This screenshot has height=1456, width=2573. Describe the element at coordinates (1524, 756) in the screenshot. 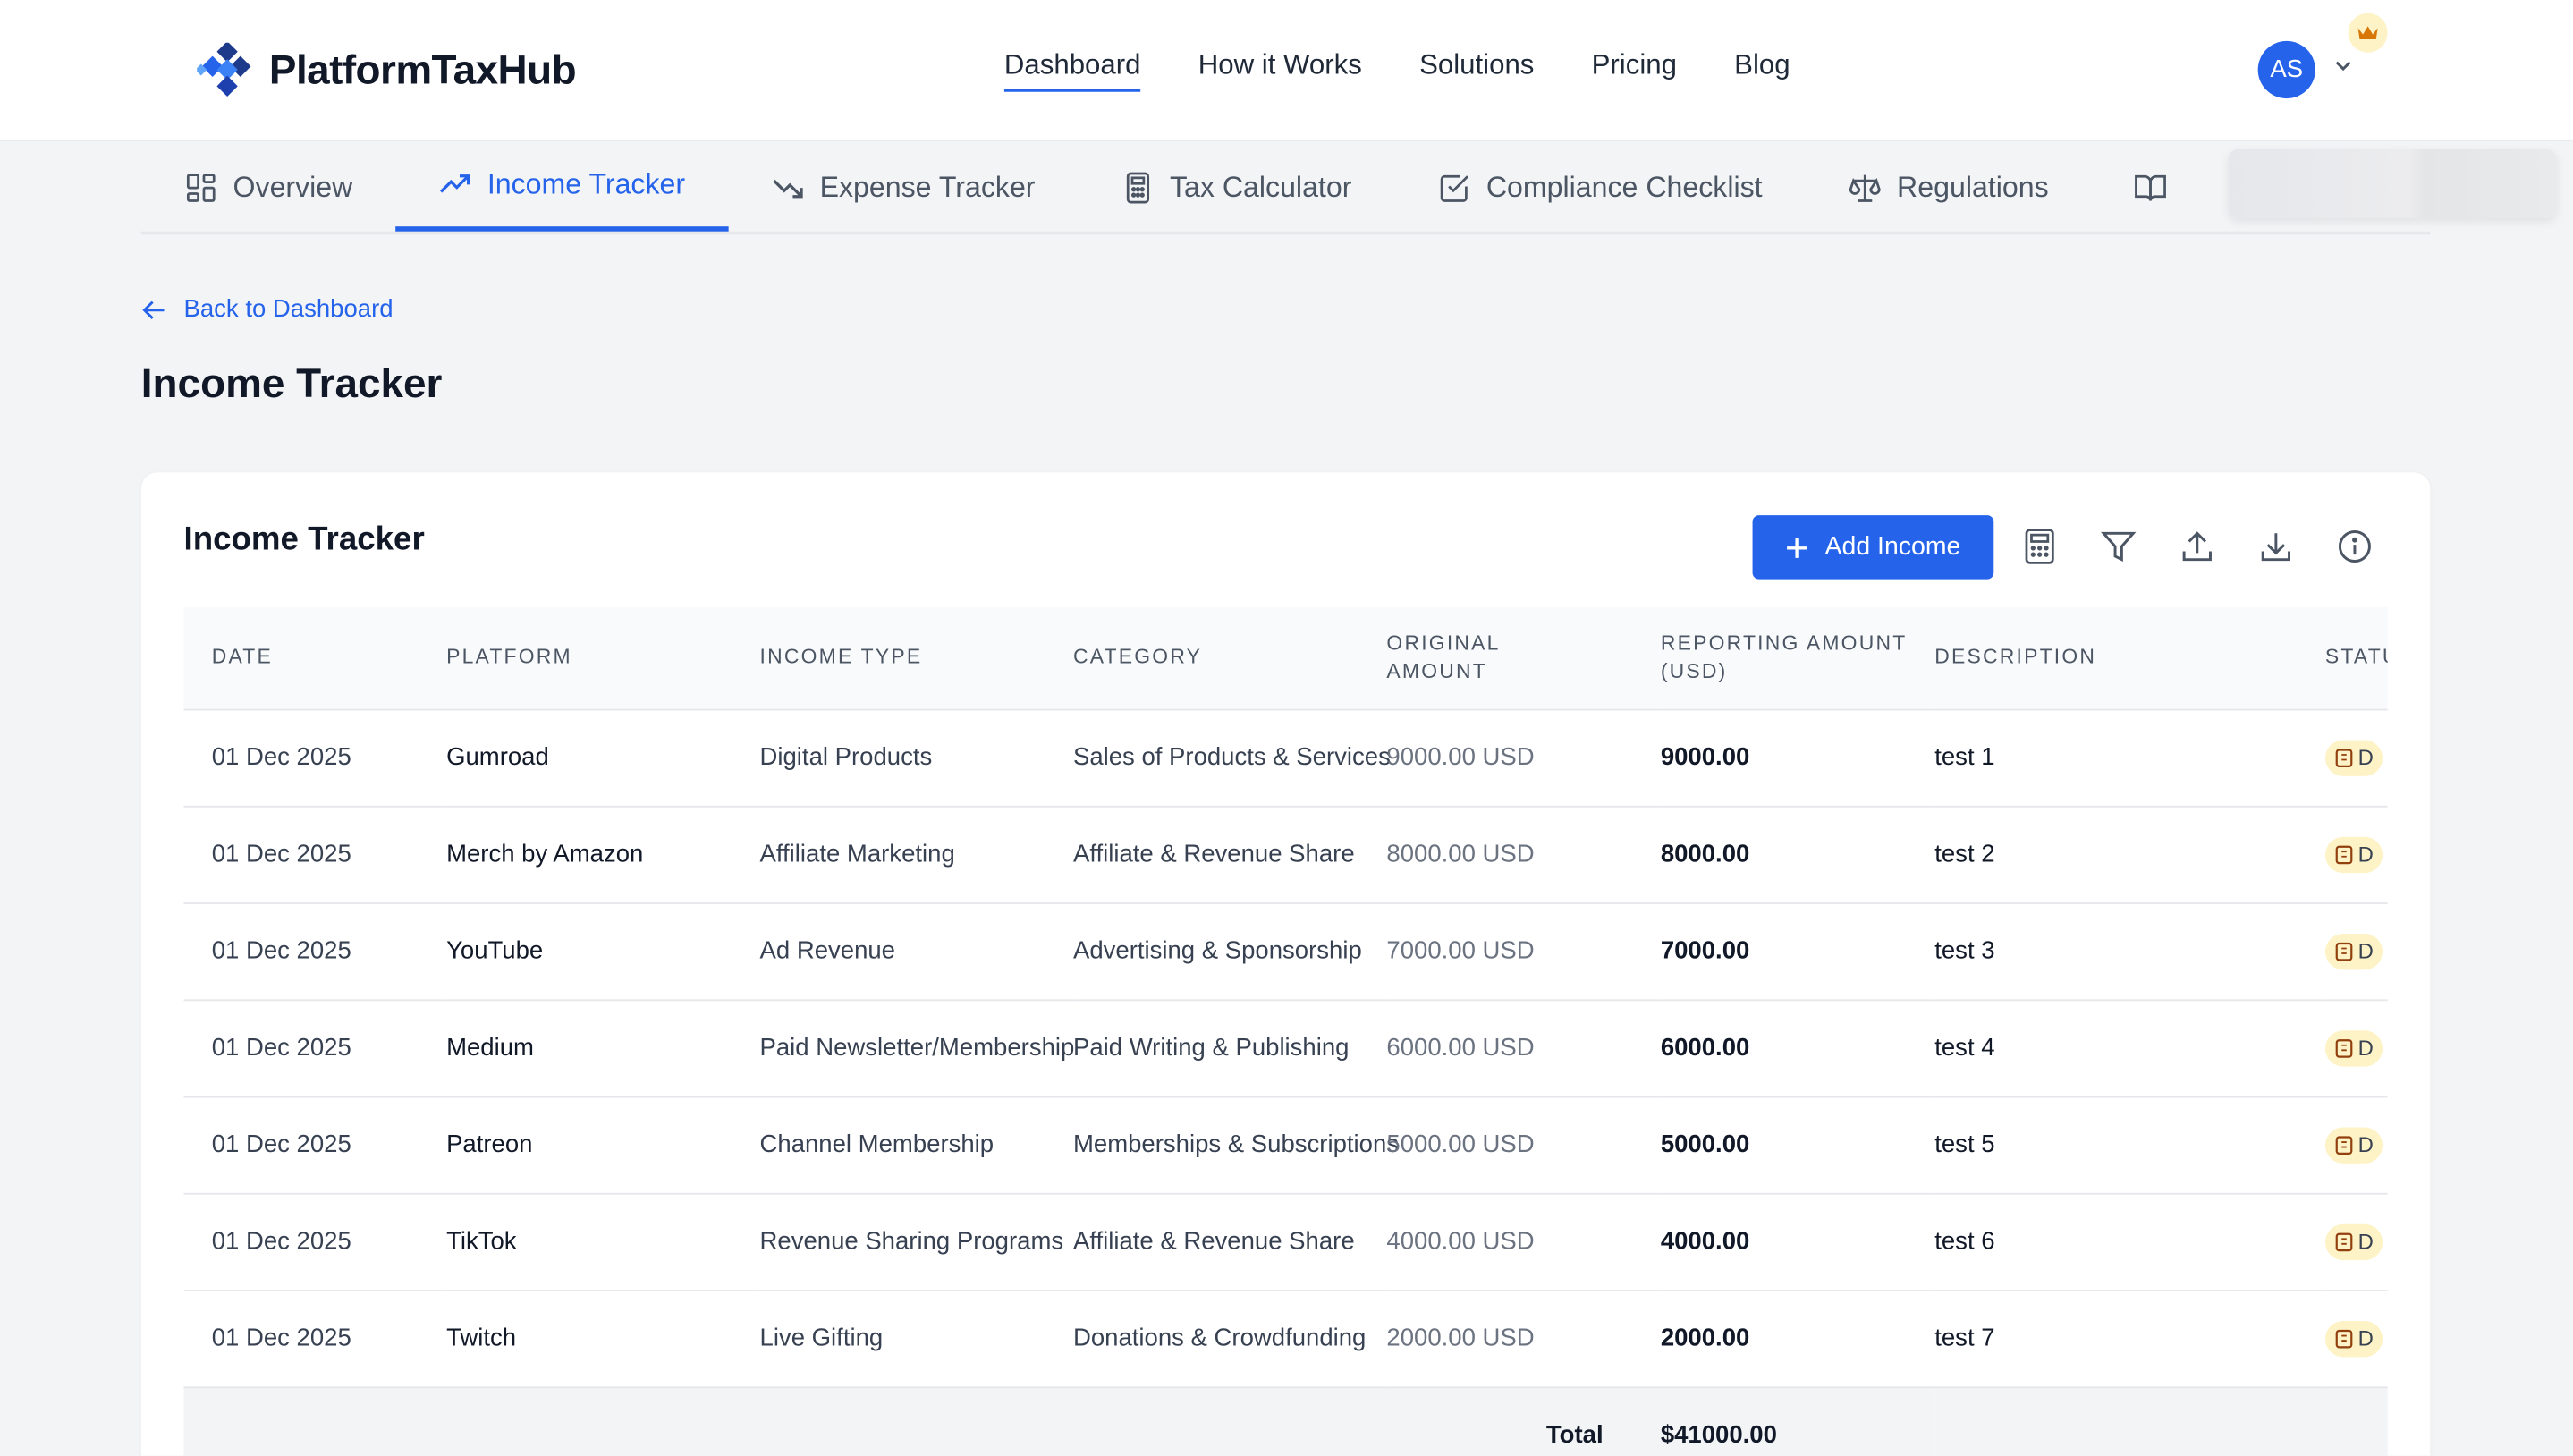

I see `cell-original-amount: 9000.00 USD` at that location.